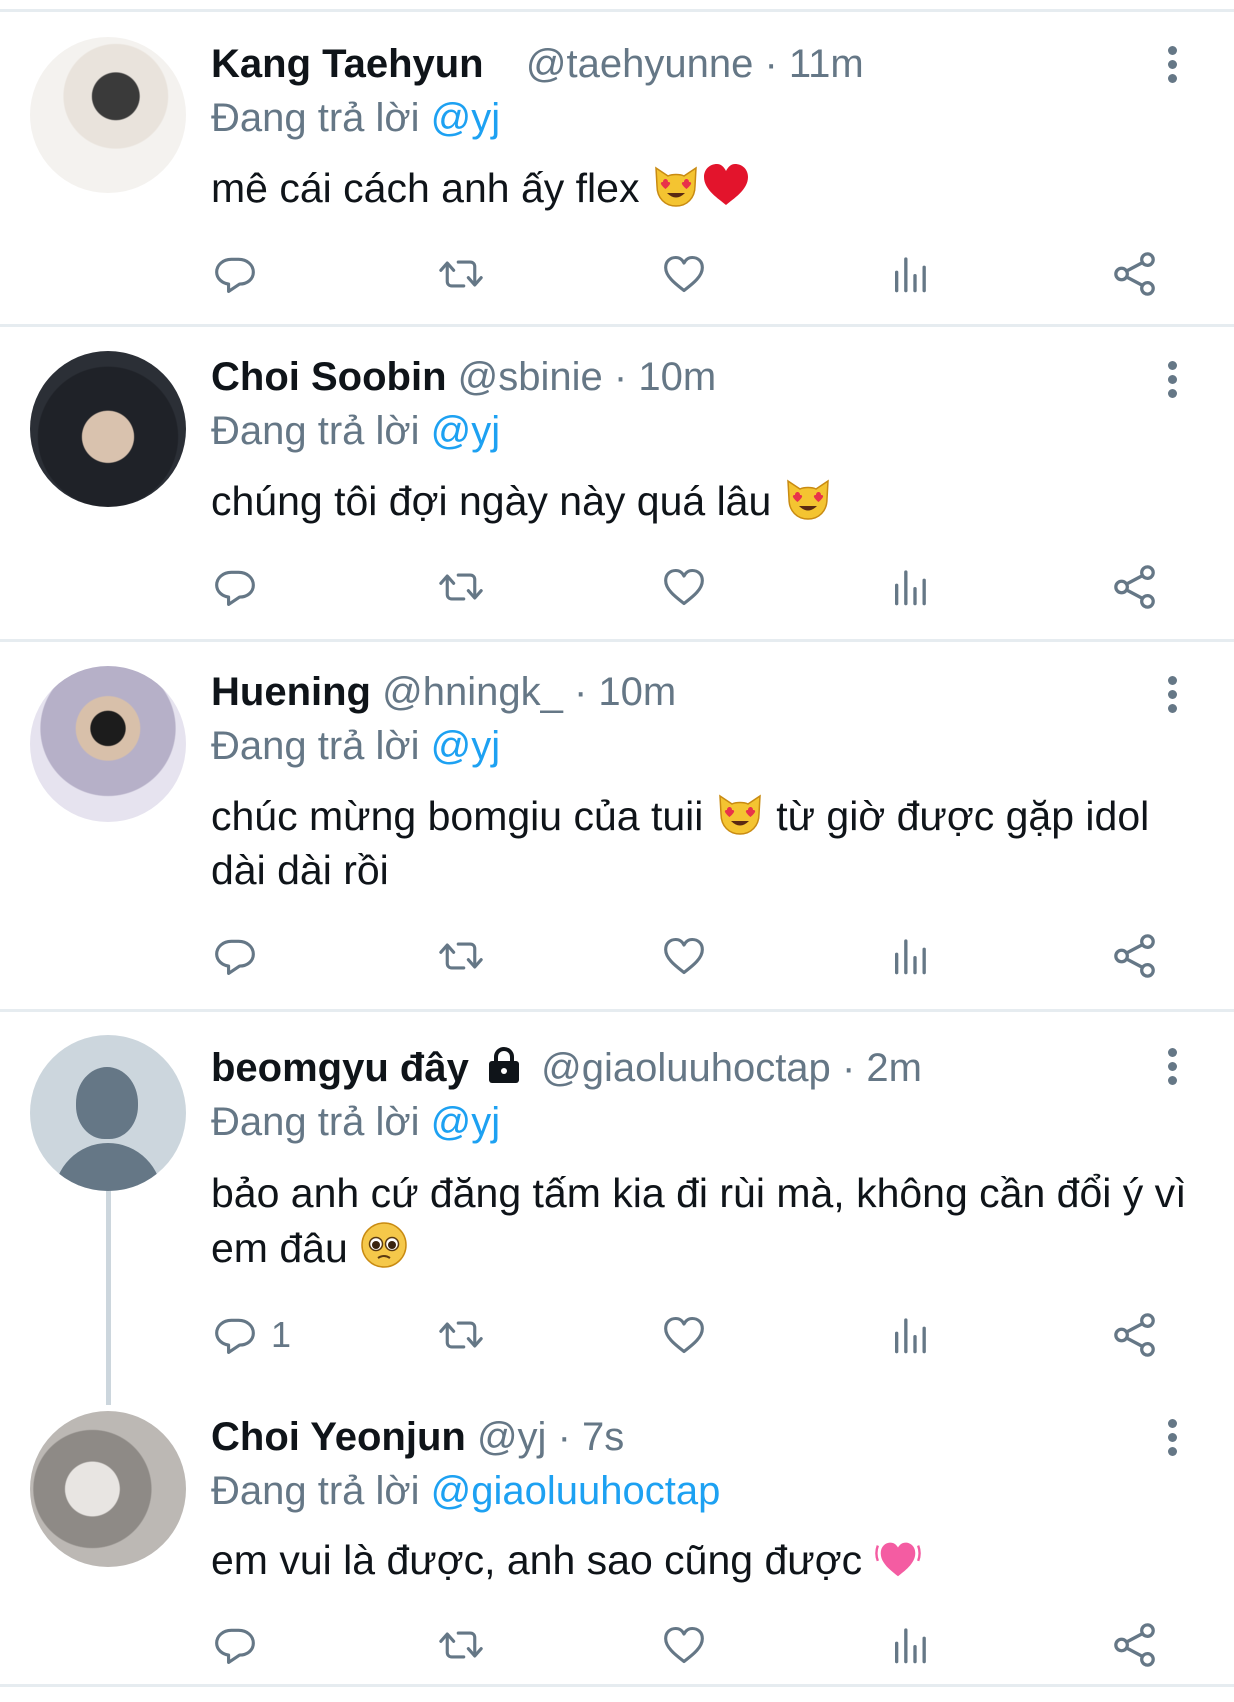  Describe the element at coordinates (347, 64) in the screenshot. I see `display-name: Kang Taehyun` at that location.